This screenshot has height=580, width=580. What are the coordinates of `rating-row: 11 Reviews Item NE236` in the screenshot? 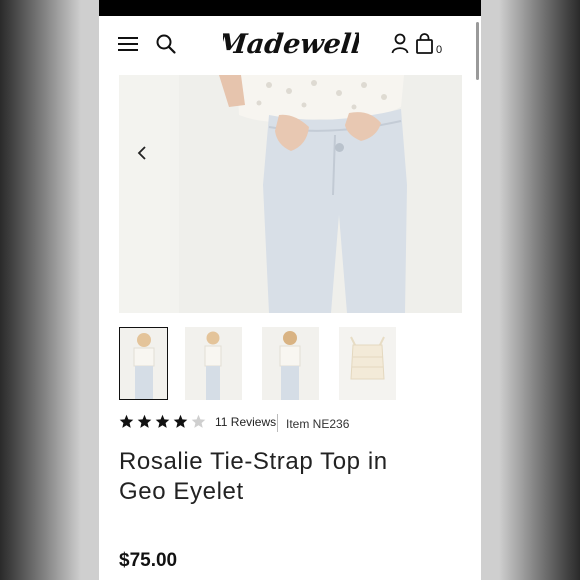 It's located at (289, 423).